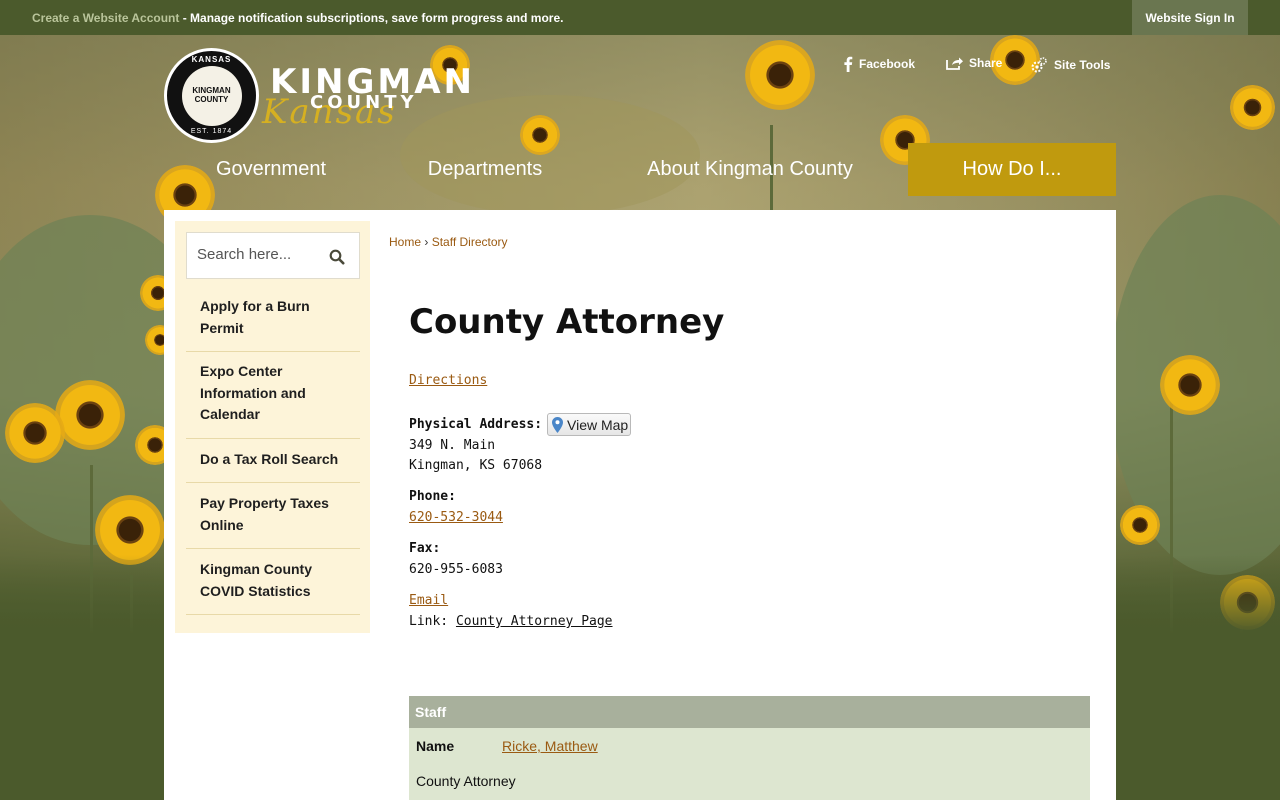  What do you see at coordinates (273, 521) in the screenshot?
I see `sidebar-link-pay-property-taxes: Pay Property Taxes Online` at bounding box center [273, 521].